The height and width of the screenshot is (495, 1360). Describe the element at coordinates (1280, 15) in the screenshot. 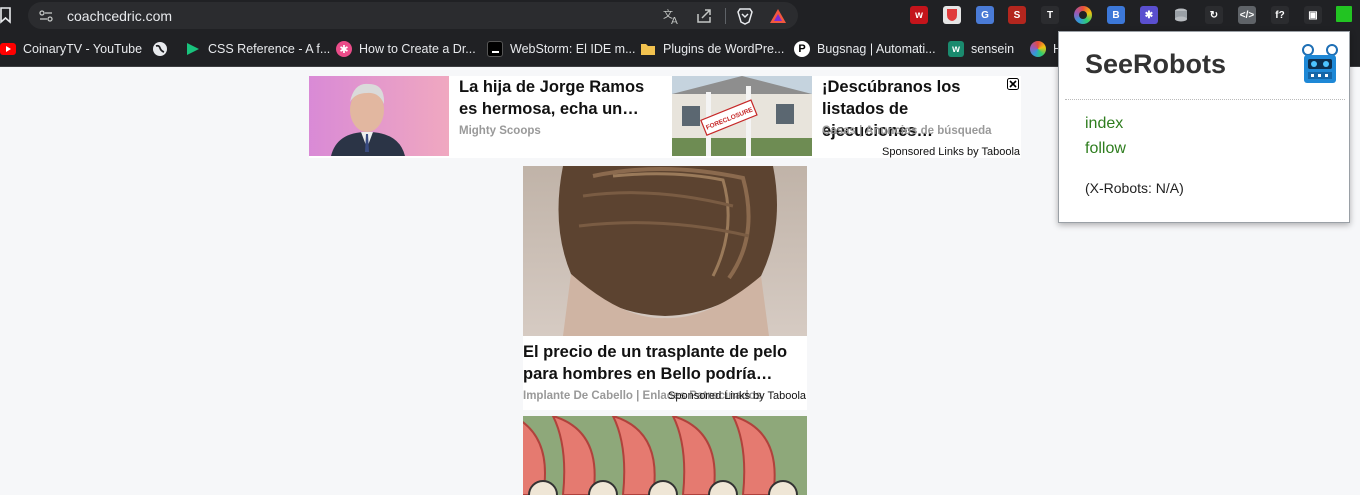

I see `font-extension-icon: f?` at that location.